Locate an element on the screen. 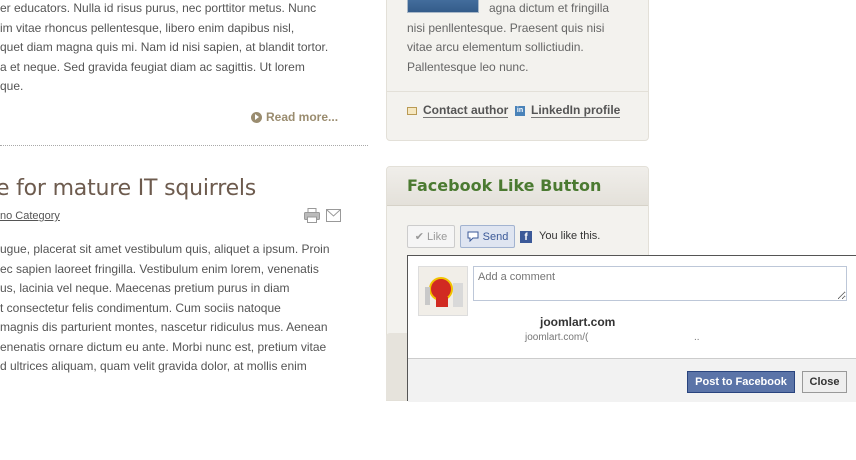 This screenshot has height=460, width=856. play-circle-icon is located at coordinates (256, 117).